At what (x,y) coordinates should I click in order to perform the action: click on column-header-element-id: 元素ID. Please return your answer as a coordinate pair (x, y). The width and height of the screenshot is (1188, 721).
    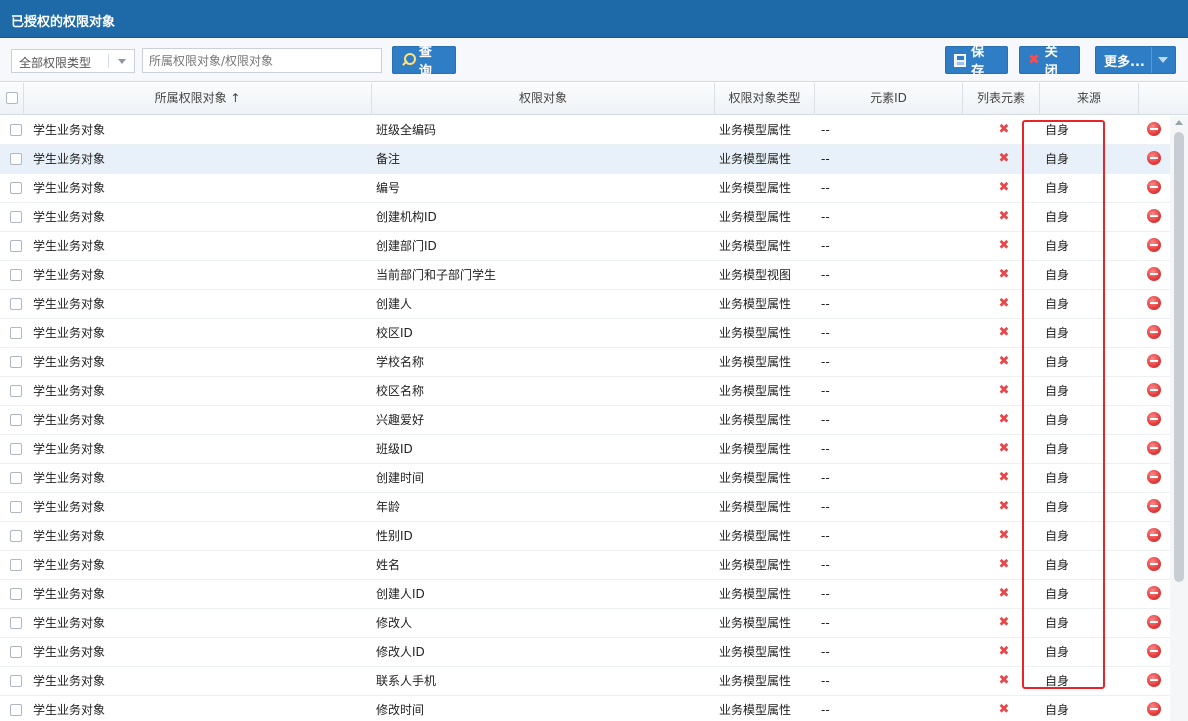
    Looking at the image, I should click on (889, 99).